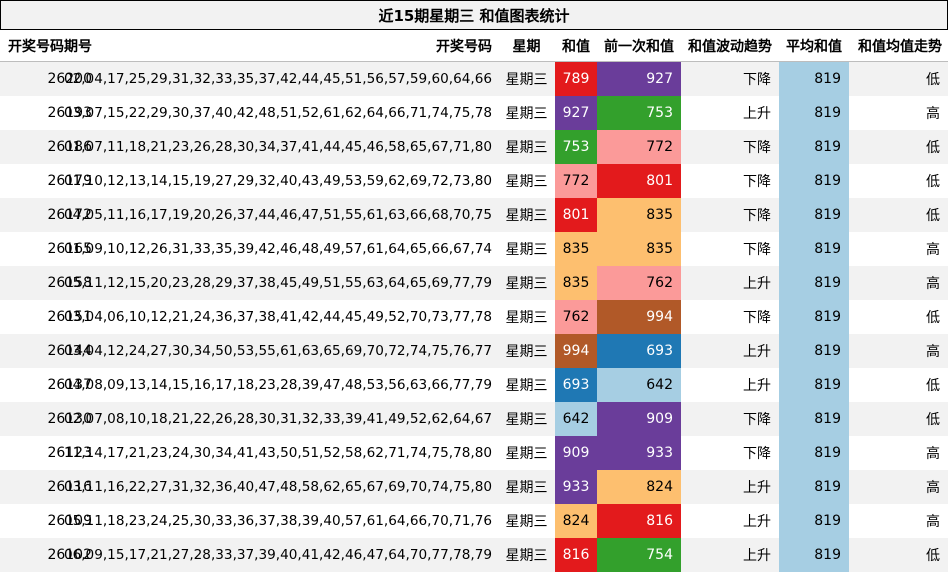 The image size is (948, 573). Describe the element at coordinates (639, 46) in the screenshot. I see `header-prev-sum: 前一次和值` at that location.